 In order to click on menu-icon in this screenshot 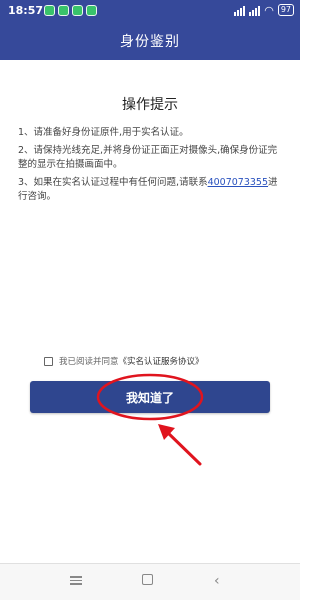, I will do `click(77, 581)`.